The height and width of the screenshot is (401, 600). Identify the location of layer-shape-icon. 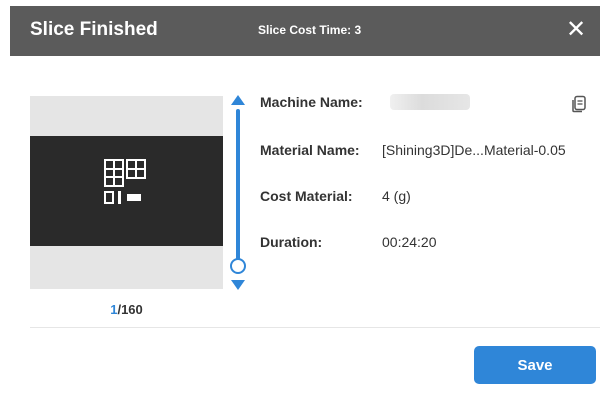
(125, 181).